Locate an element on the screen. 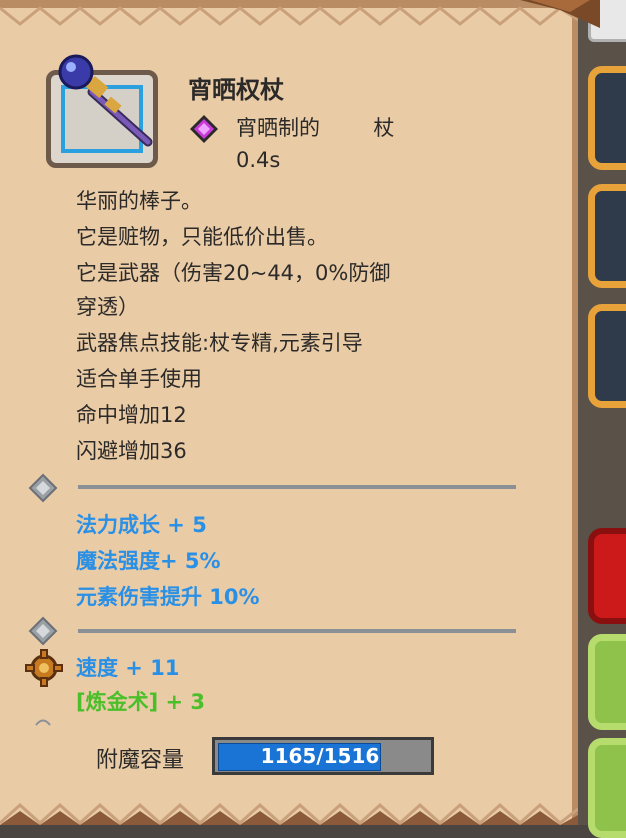 The image size is (626, 838). corner-ornament is located at coordinates (560, 14).